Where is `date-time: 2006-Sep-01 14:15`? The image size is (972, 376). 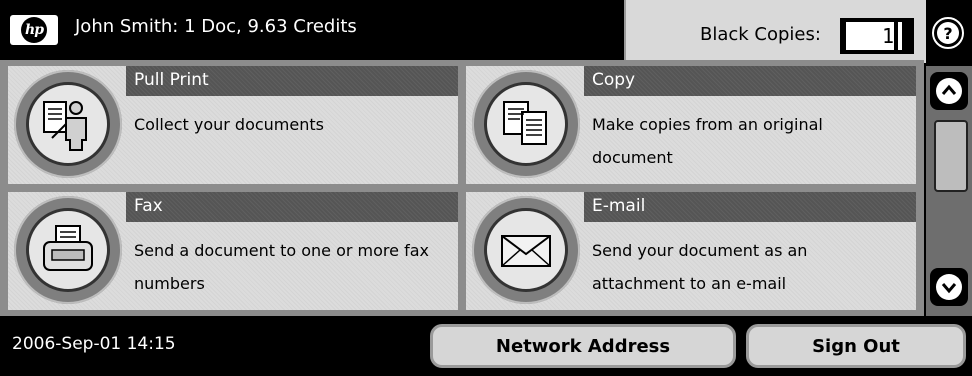
date-time: 2006-Sep-01 14:15 is located at coordinates (94, 344).